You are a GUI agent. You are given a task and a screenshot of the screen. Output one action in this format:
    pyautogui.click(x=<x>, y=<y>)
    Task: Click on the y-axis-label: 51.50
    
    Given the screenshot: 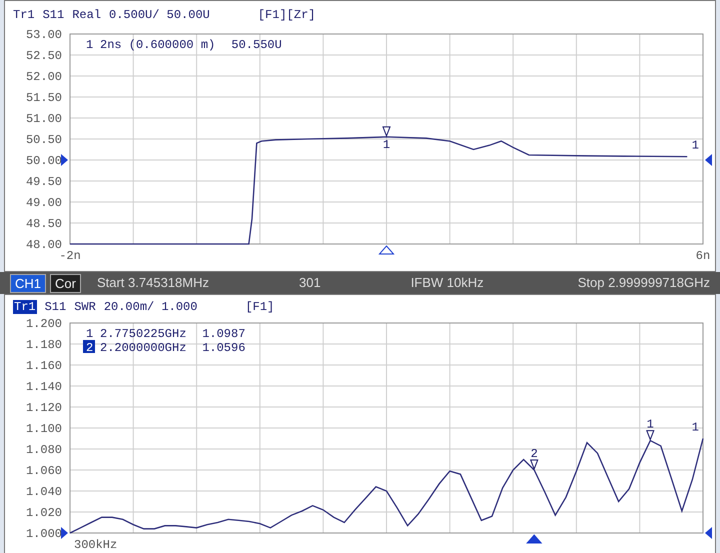 What is the action you would take?
    pyautogui.click(x=44, y=98)
    